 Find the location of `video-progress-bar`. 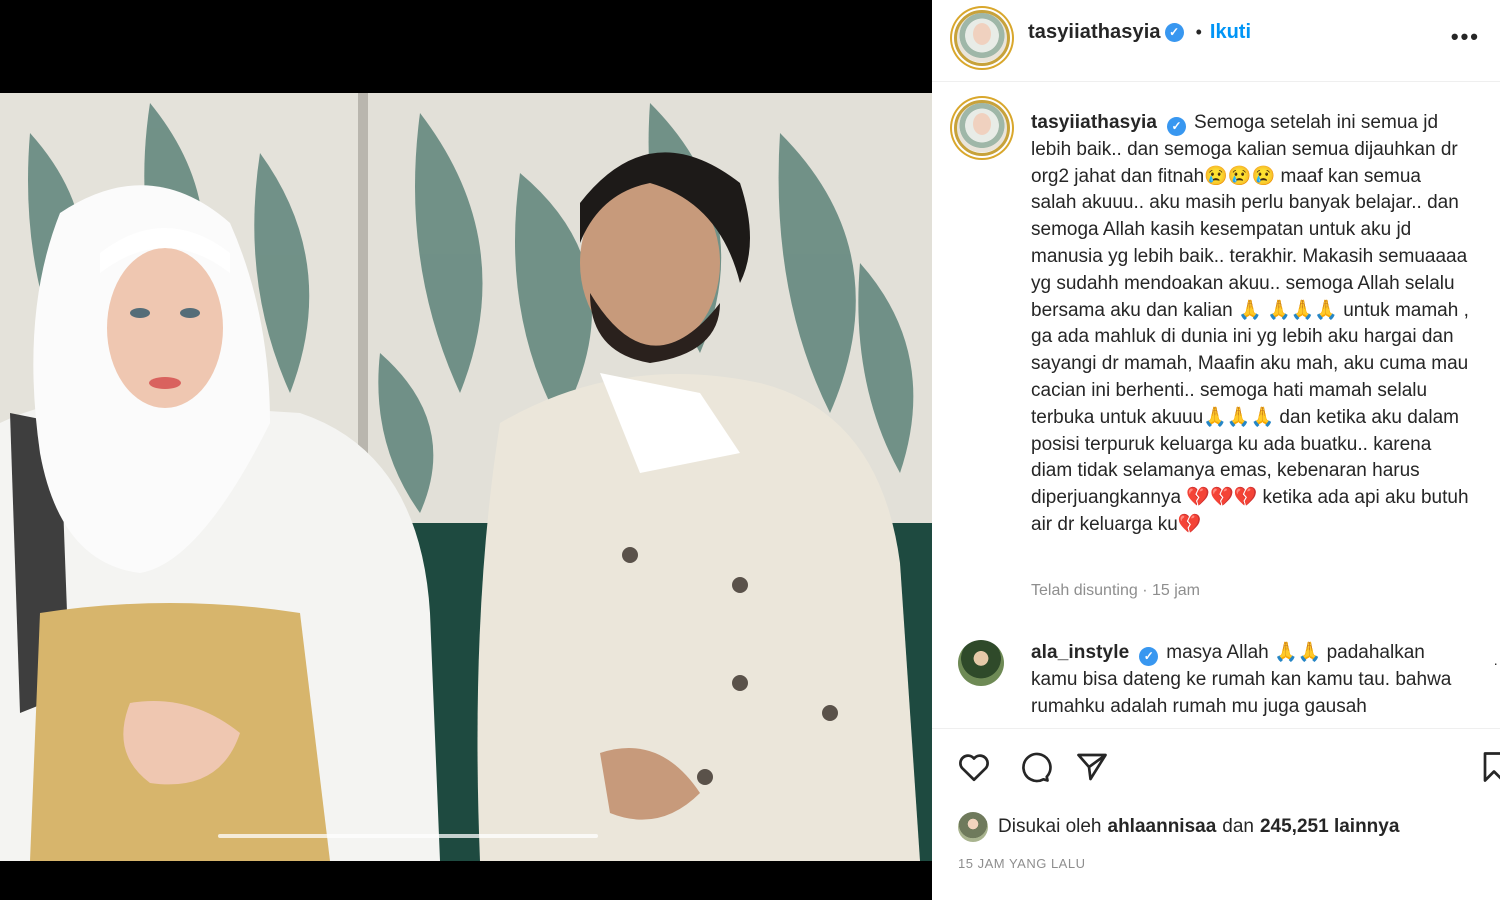

video-progress-bar is located at coordinates (408, 836).